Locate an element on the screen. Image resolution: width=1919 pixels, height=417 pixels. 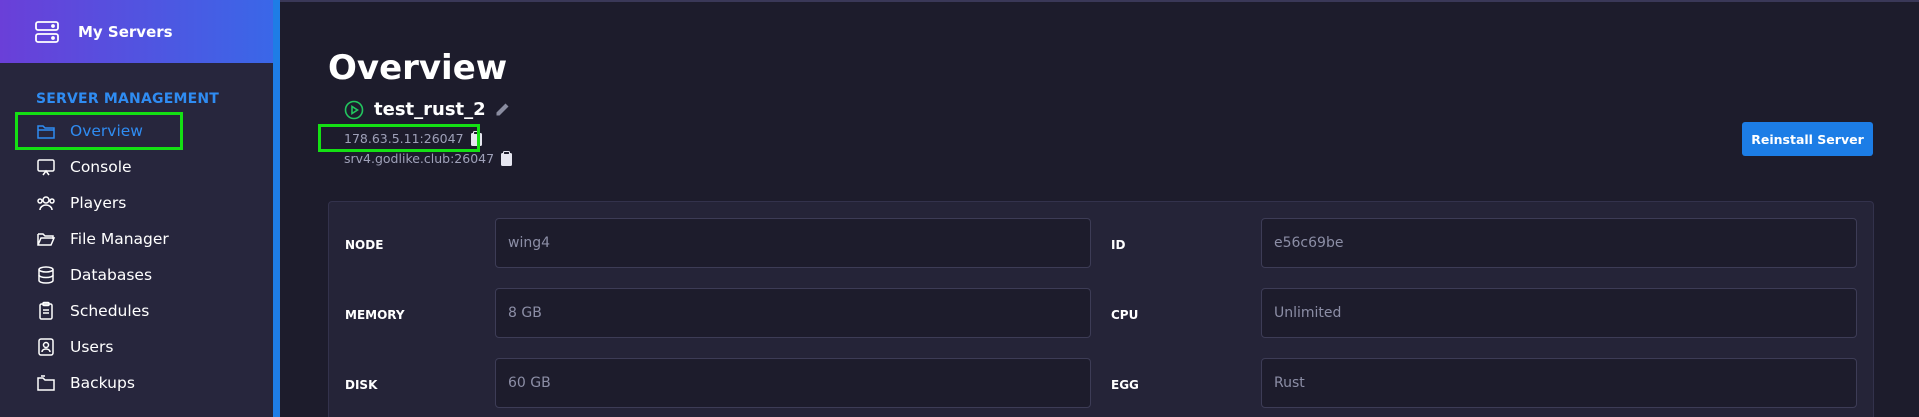
folder-icon is located at coordinates (46, 132).